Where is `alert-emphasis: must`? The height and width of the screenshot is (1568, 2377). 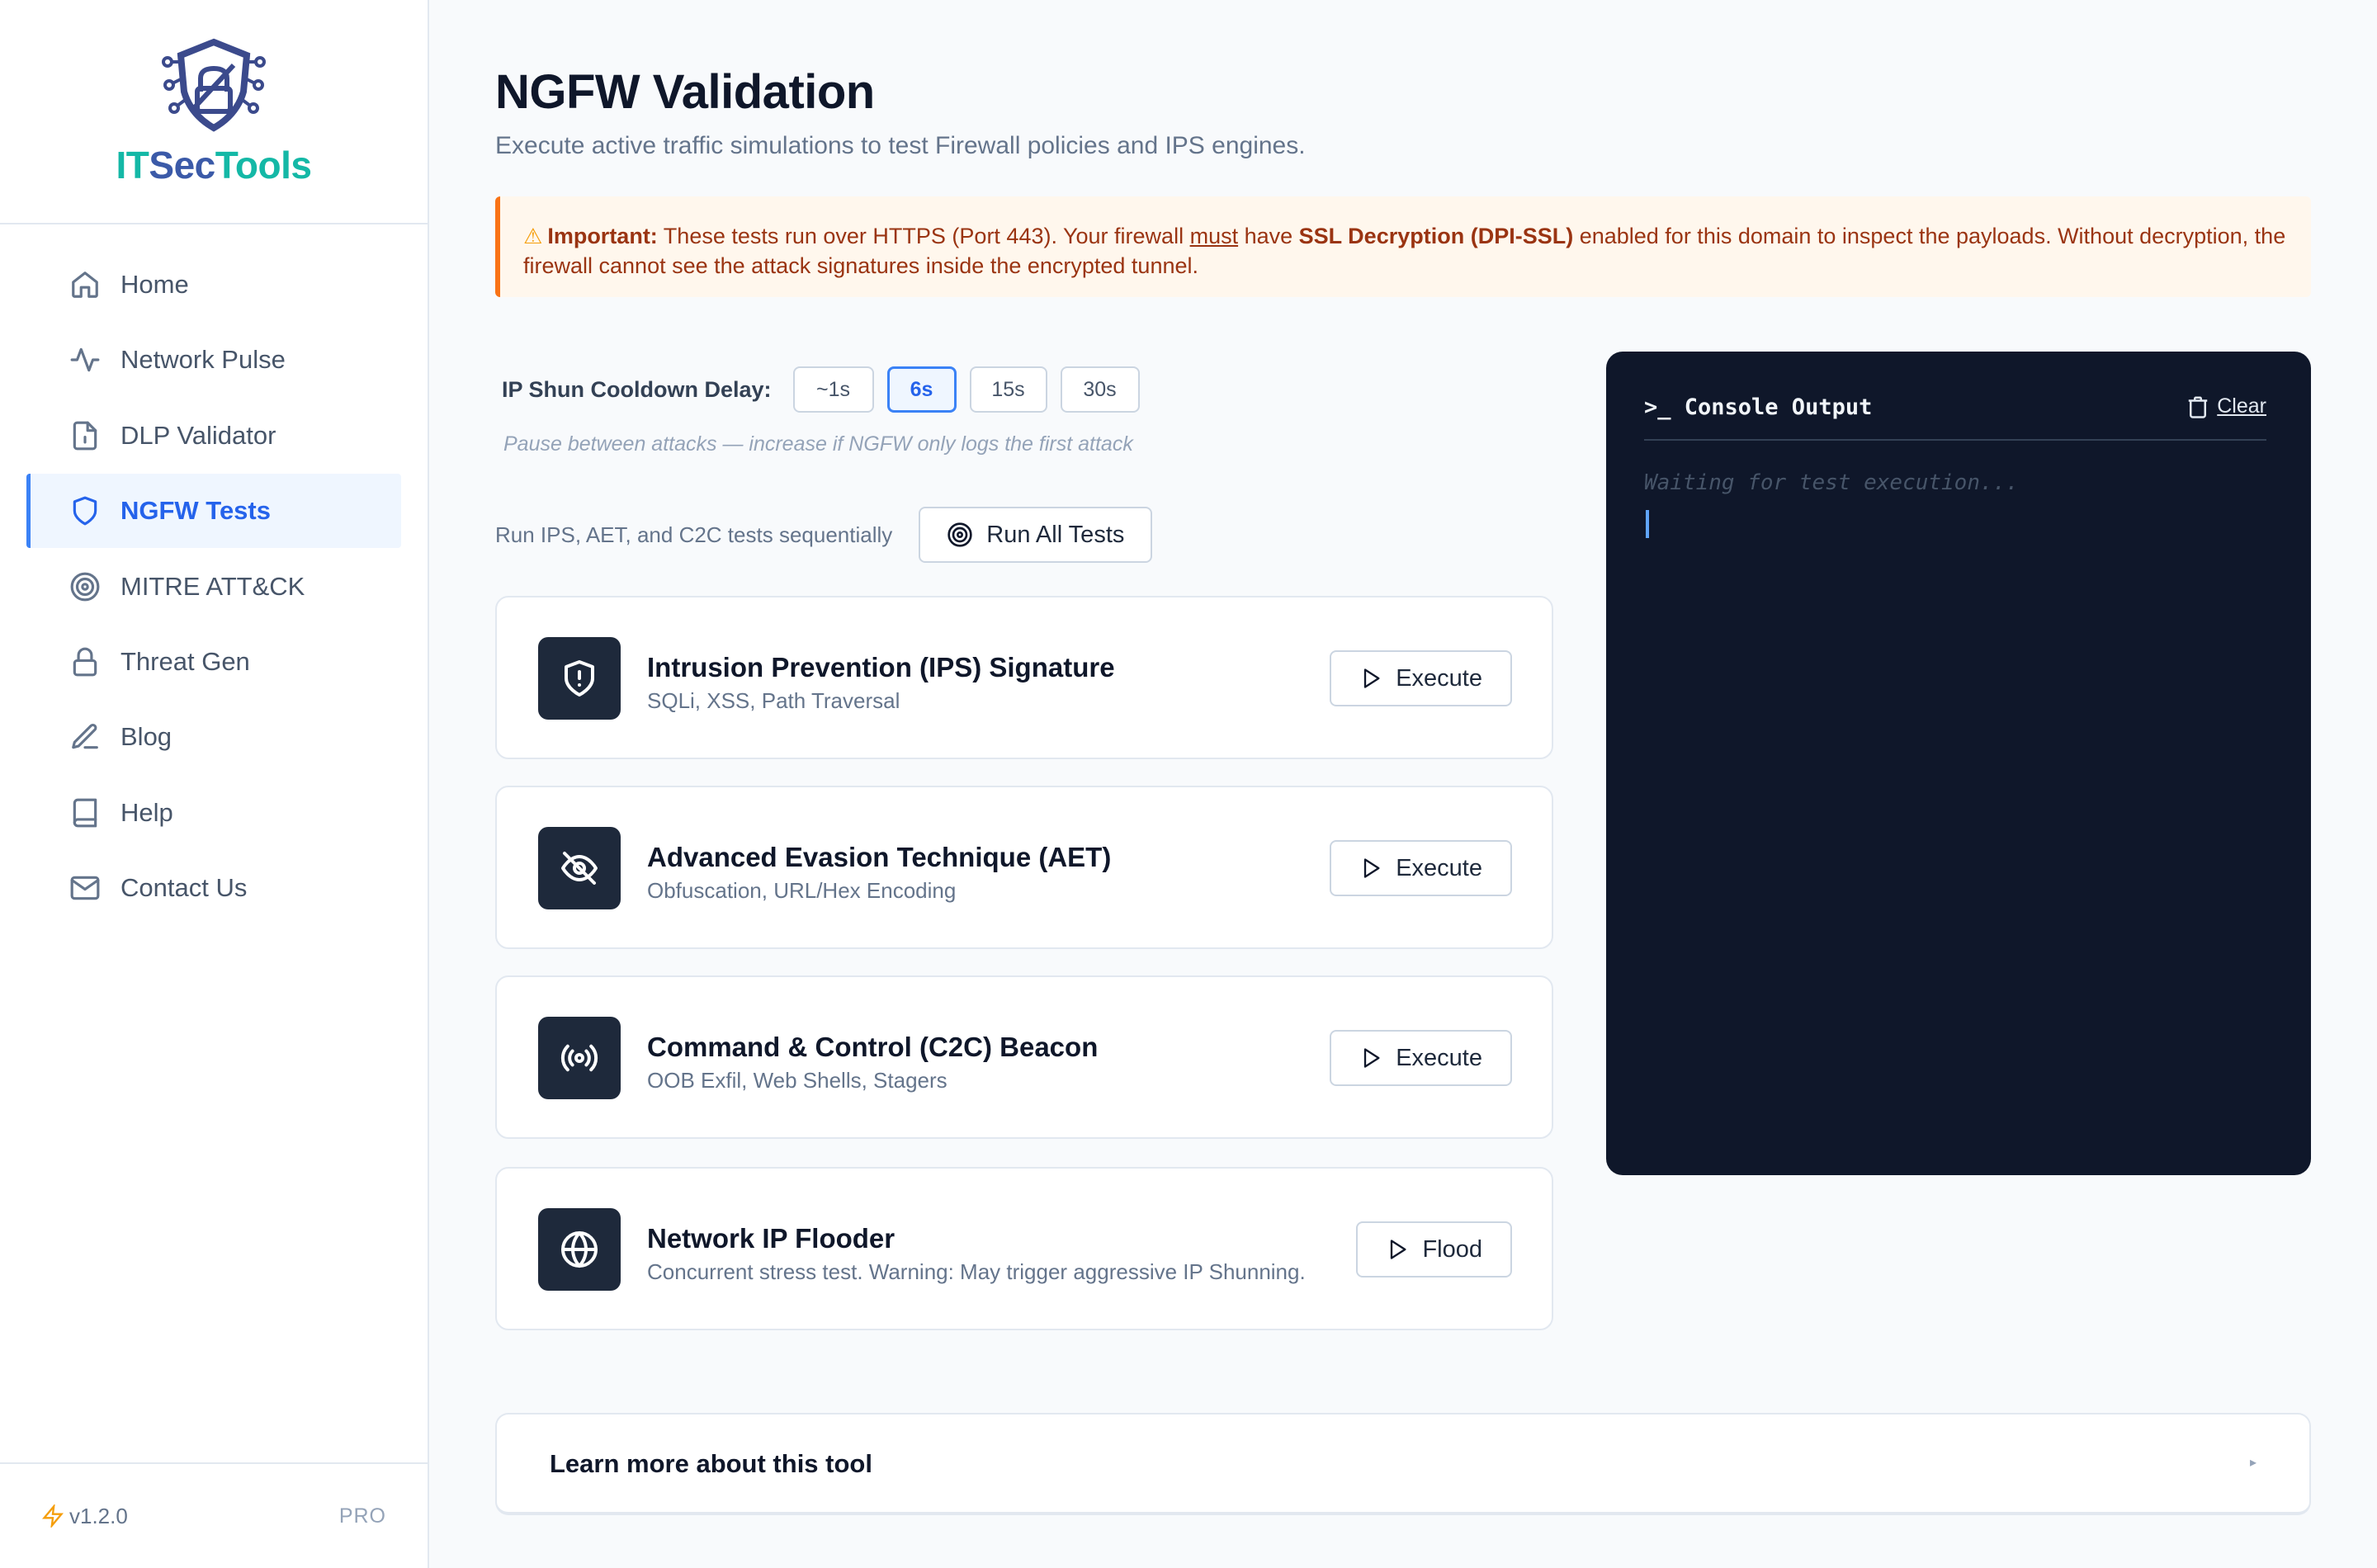
alert-emphasis: must is located at coordinates (1214, 236).